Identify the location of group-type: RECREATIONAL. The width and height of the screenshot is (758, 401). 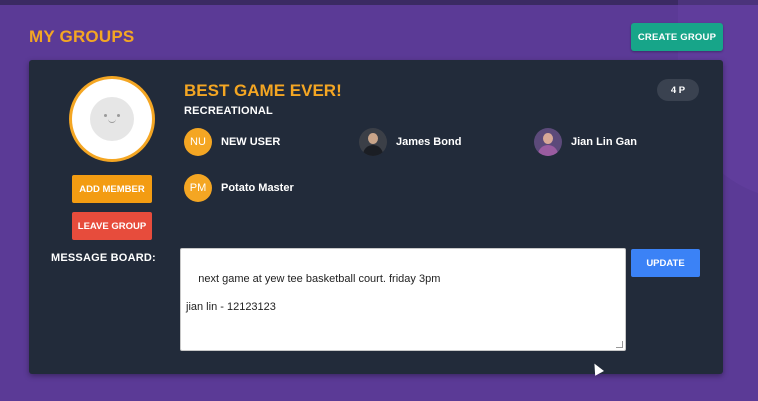
(228, 111).